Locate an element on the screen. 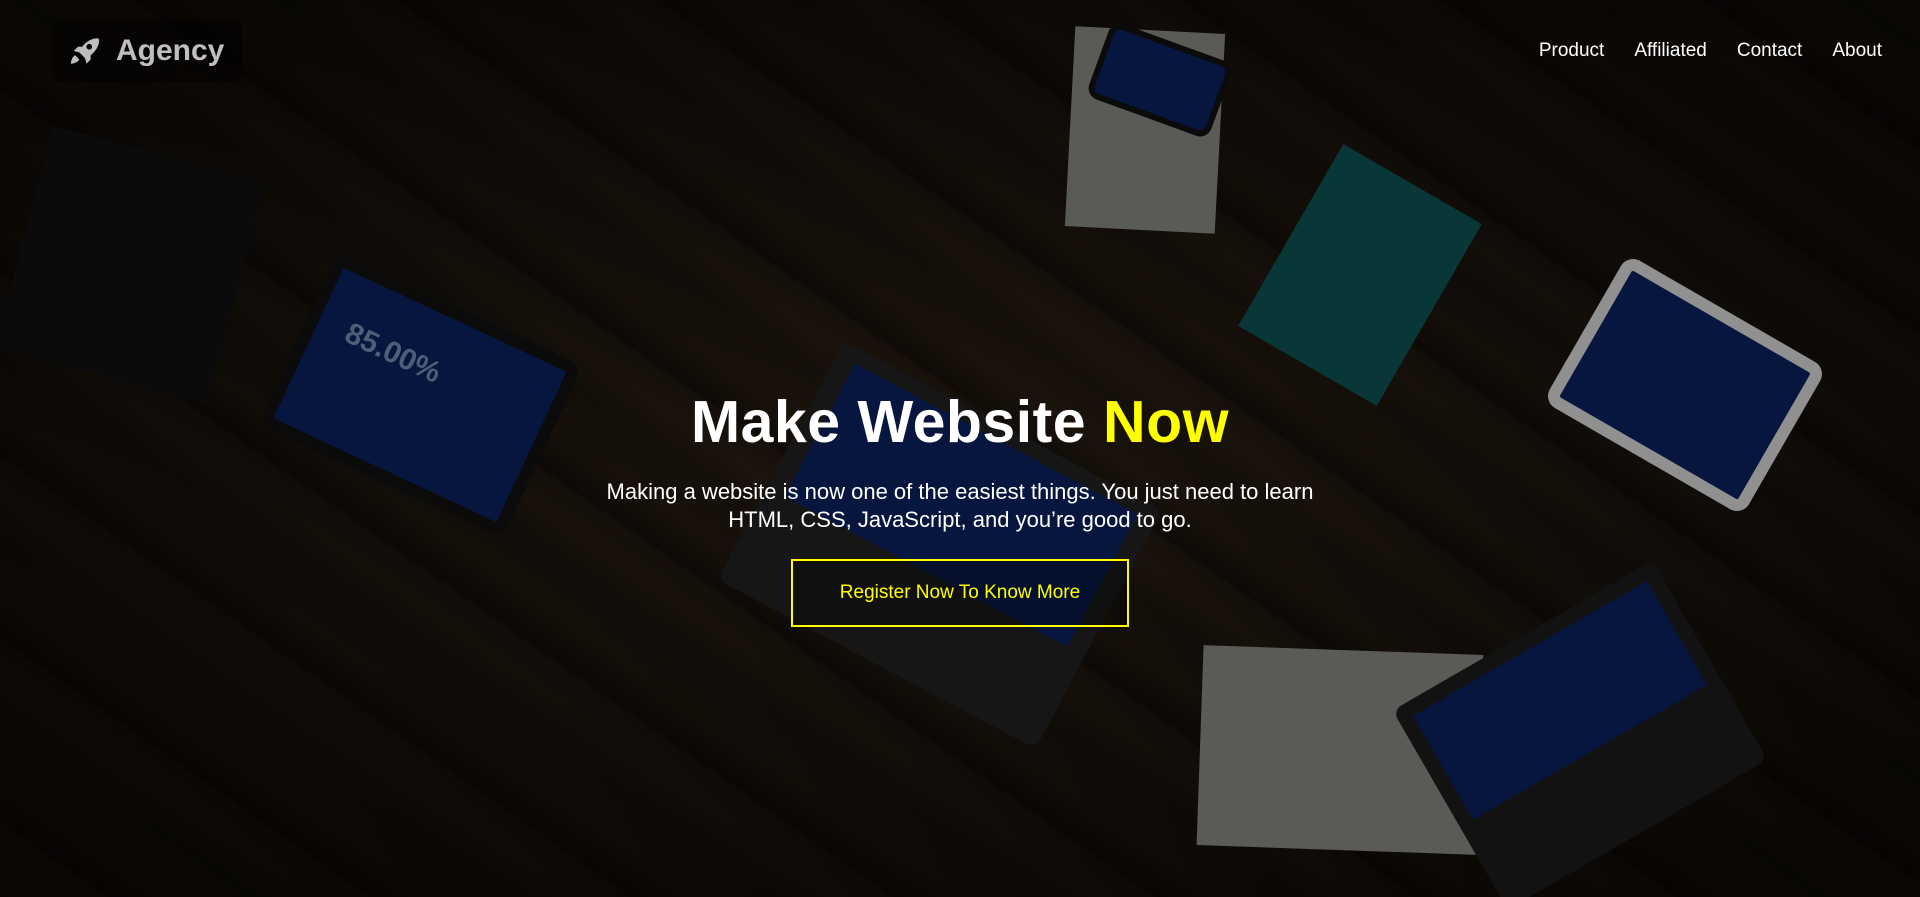 The image size is (1920, 897). brand-logo-link: Agency is located at coordinates (147, 51).